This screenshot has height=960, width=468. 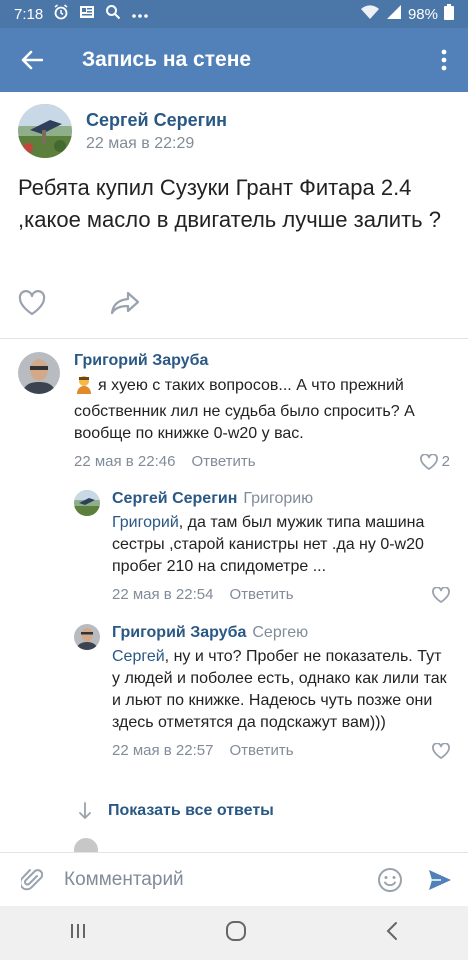 I want to click on arrow-down-icon, so click(x=85, y=810).